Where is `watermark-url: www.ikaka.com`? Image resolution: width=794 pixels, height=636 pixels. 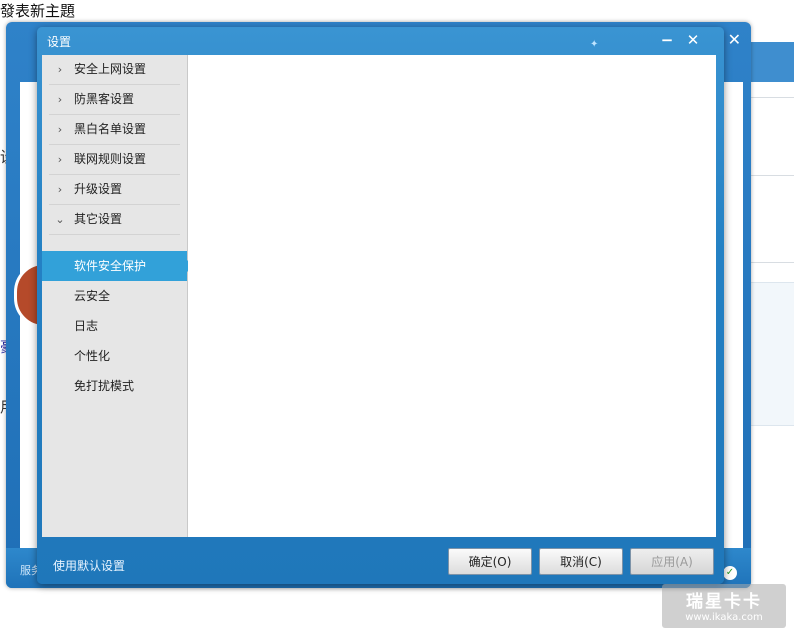 watermark-url: www.ikaka.com is located at coordinates (724, 617).